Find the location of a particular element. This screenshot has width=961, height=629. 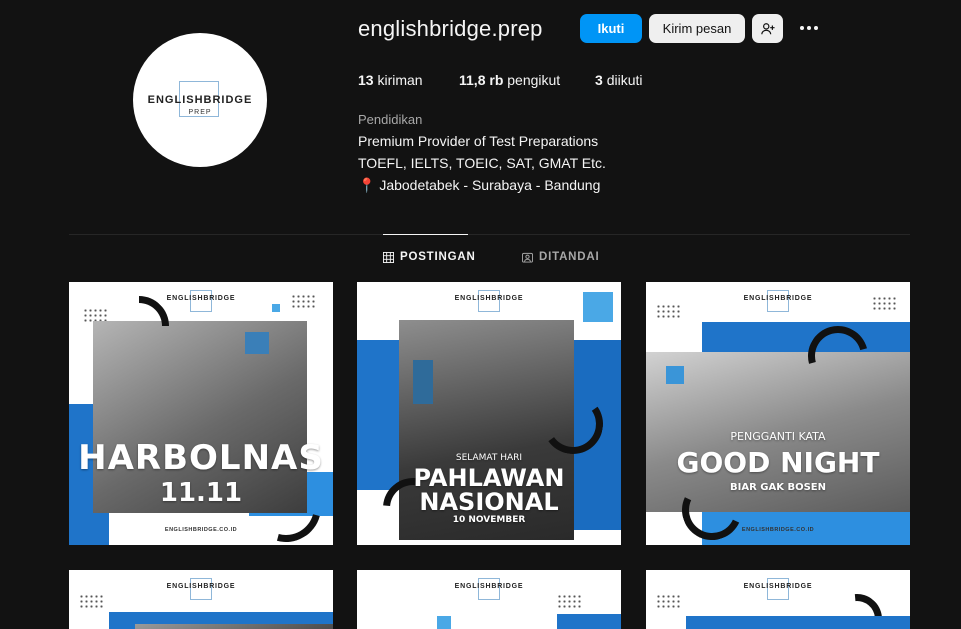

suggested-accounts-button is located at coordinates (767, 28).